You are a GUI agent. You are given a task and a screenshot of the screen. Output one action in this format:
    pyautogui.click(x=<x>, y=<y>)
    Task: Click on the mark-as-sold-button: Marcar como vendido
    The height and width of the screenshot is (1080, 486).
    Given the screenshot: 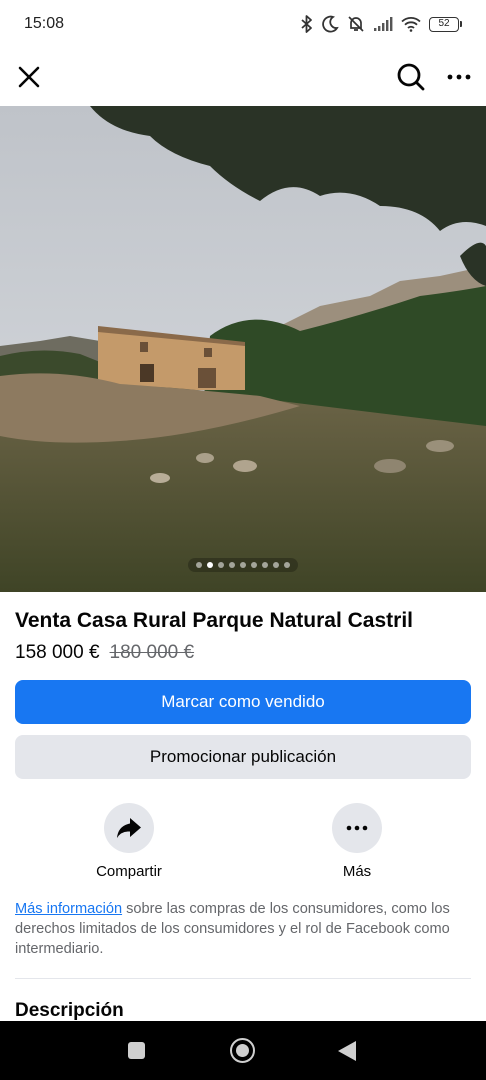 What is the action you would take?
    pyautogui.click(x=243, y=702)
    